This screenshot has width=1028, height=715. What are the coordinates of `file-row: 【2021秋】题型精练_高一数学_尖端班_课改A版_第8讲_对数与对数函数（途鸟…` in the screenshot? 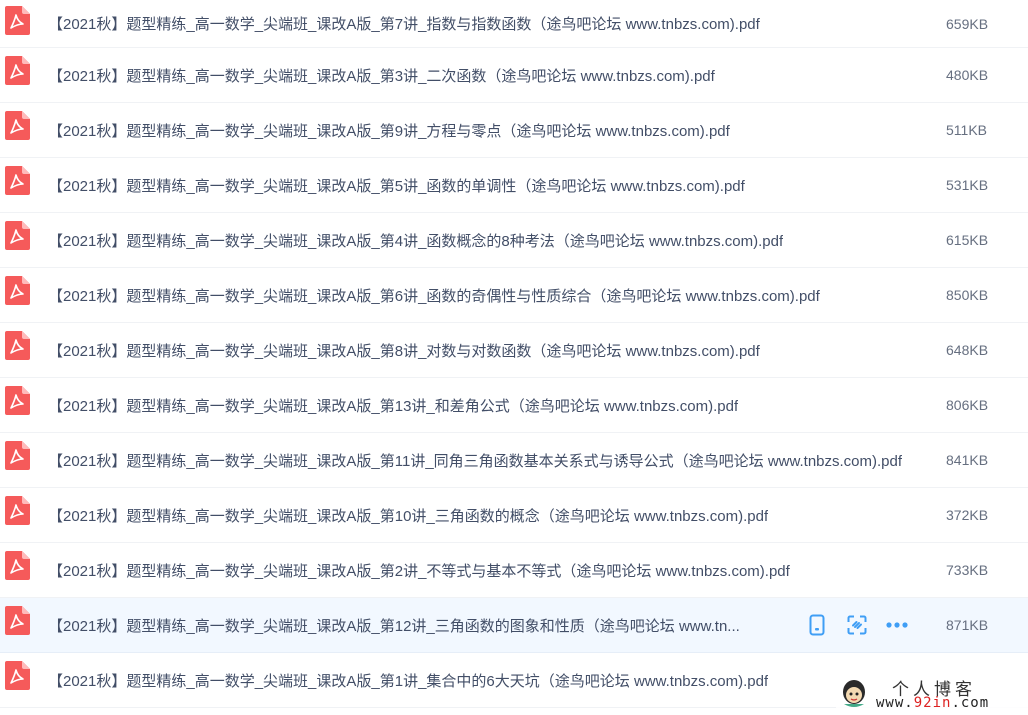 It's located at (514, 350).